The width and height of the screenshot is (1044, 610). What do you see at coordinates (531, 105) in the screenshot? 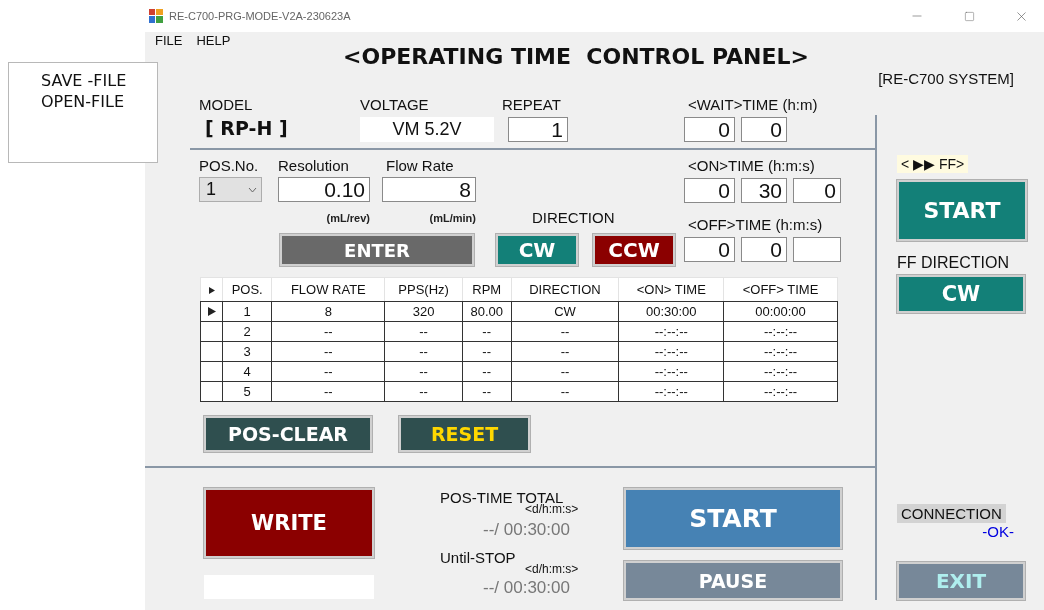
I see `repeat-label: REPEAT` at bounding box center [531, 105].